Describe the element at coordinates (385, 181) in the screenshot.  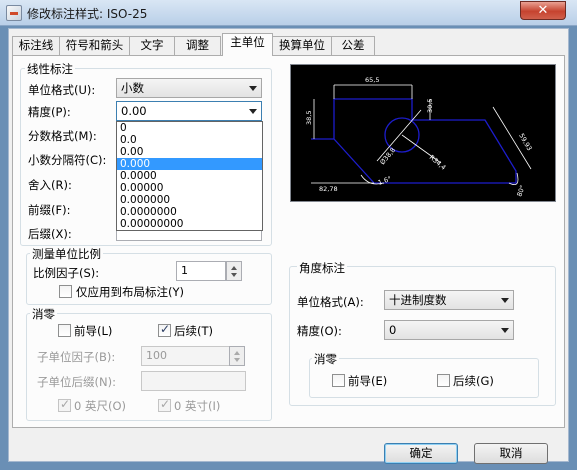
I see `preview-dim-text: 1,6°` at that location.